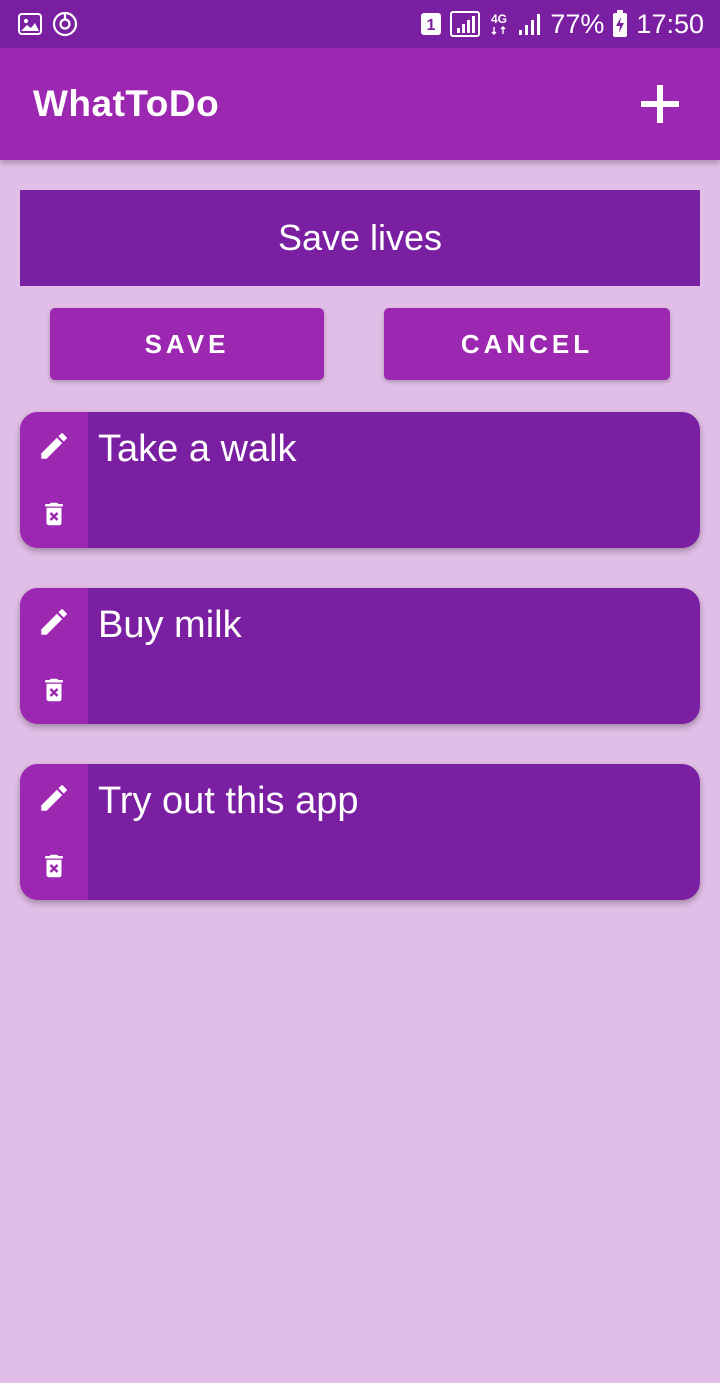 This screenshot has height=1383, width=720. I want to click on battery-percent: 77%, so click(577, 23).